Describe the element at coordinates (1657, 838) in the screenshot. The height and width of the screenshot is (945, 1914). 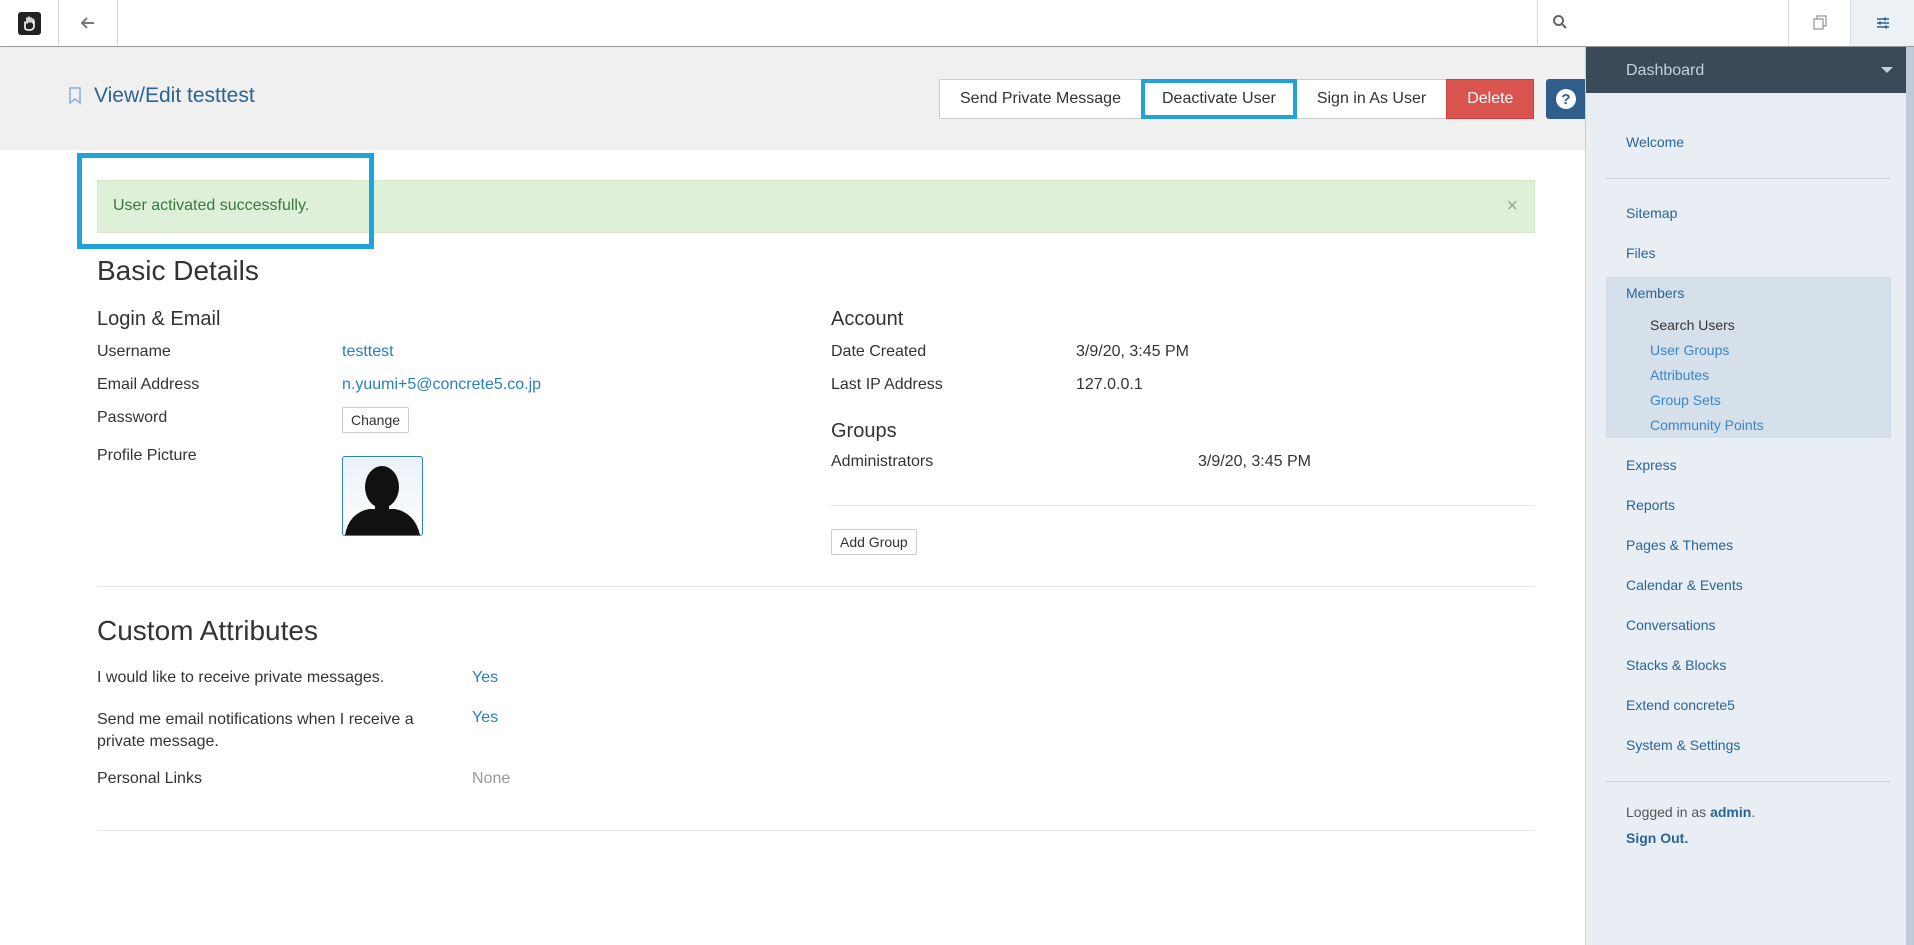
I see `sign-out-link: Sign Out.` at that location.